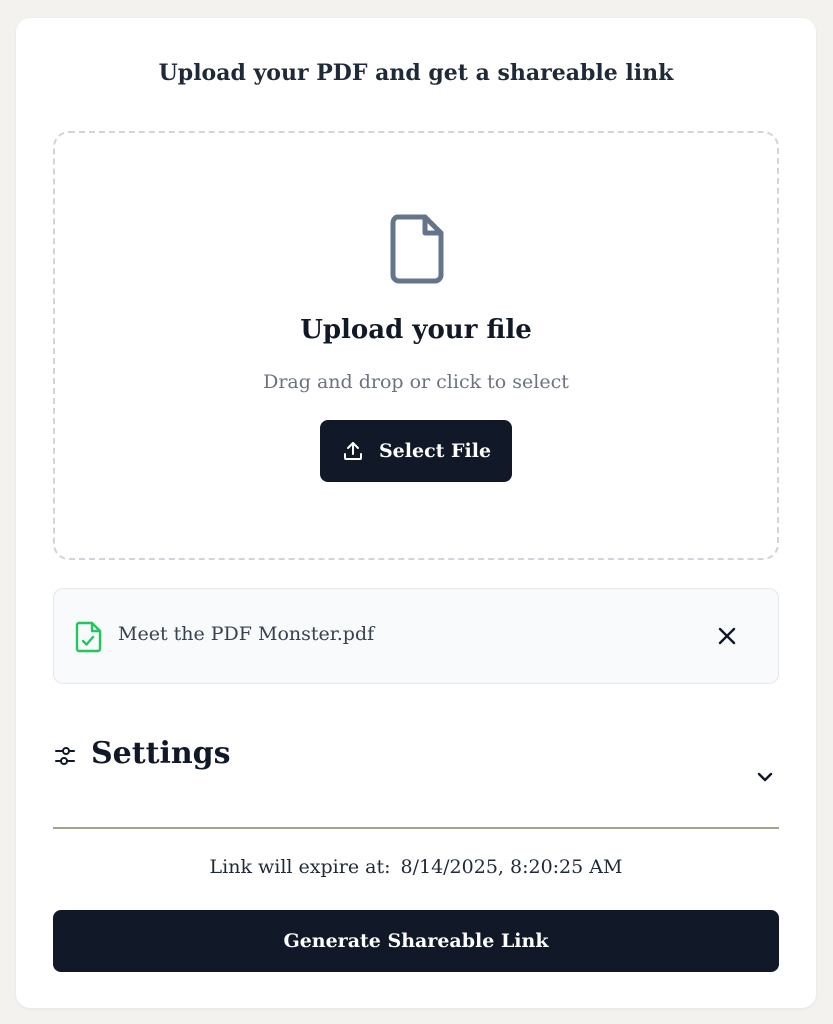  I want to click on dropzone-title: Upload your file, so click(416, 330).